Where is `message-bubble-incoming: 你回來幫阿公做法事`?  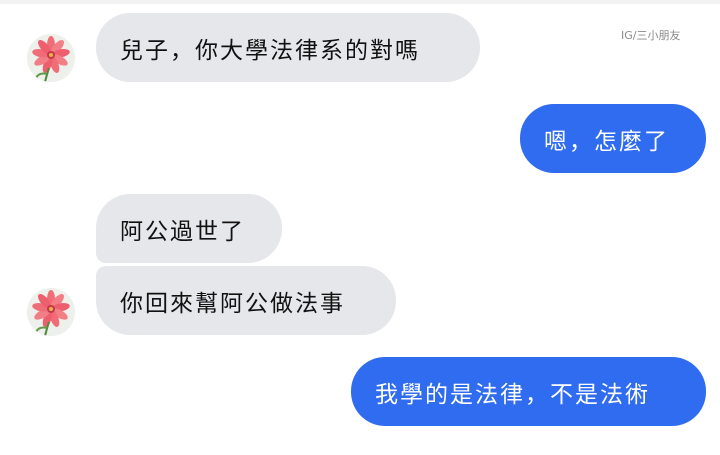
message-bubble-incoming: 你回來幫阿公做法事 is located at coordinates (246, 300).